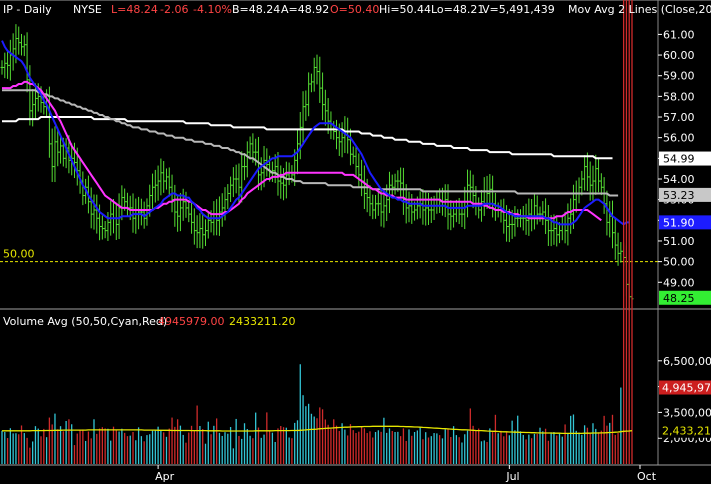 This screenshot has width=711, height=484. What do you see at coordinates (85, 321) in the screenshot?
I see `volume-study-label: Volume Avg (50,50,Cyan,Red)` at bounding box center [85, 321].